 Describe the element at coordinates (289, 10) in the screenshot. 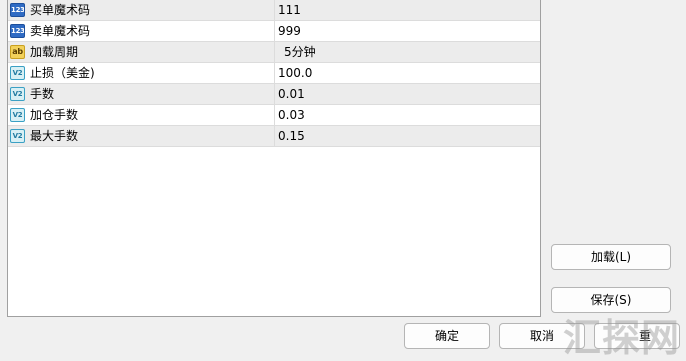

I see `param-value: 111` at that location.